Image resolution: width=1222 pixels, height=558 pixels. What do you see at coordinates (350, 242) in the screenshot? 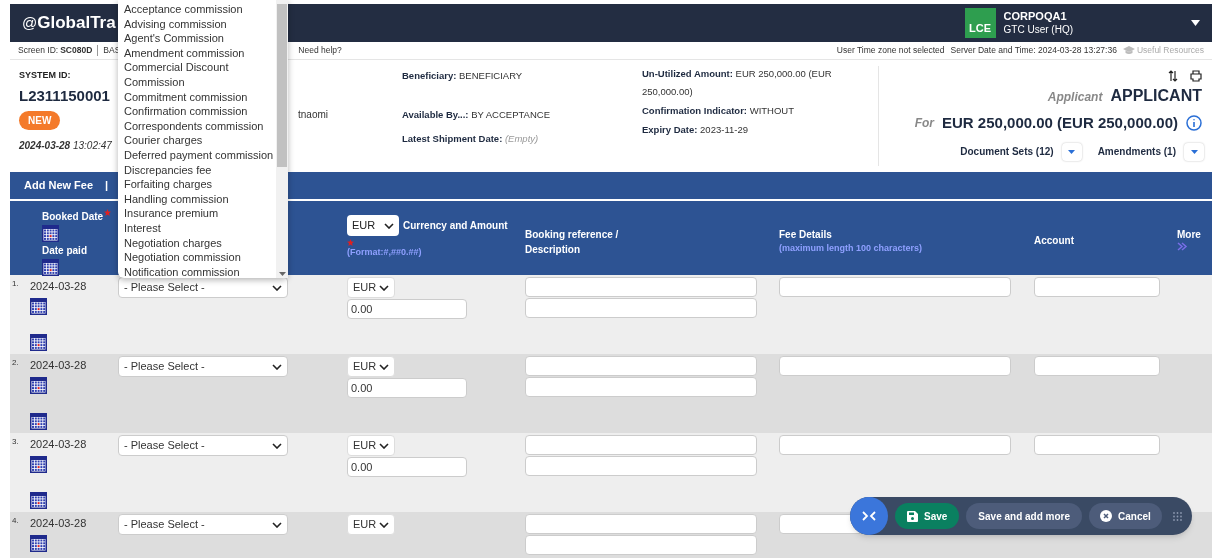
I see `required-icon` at bounding box center [350, 242].